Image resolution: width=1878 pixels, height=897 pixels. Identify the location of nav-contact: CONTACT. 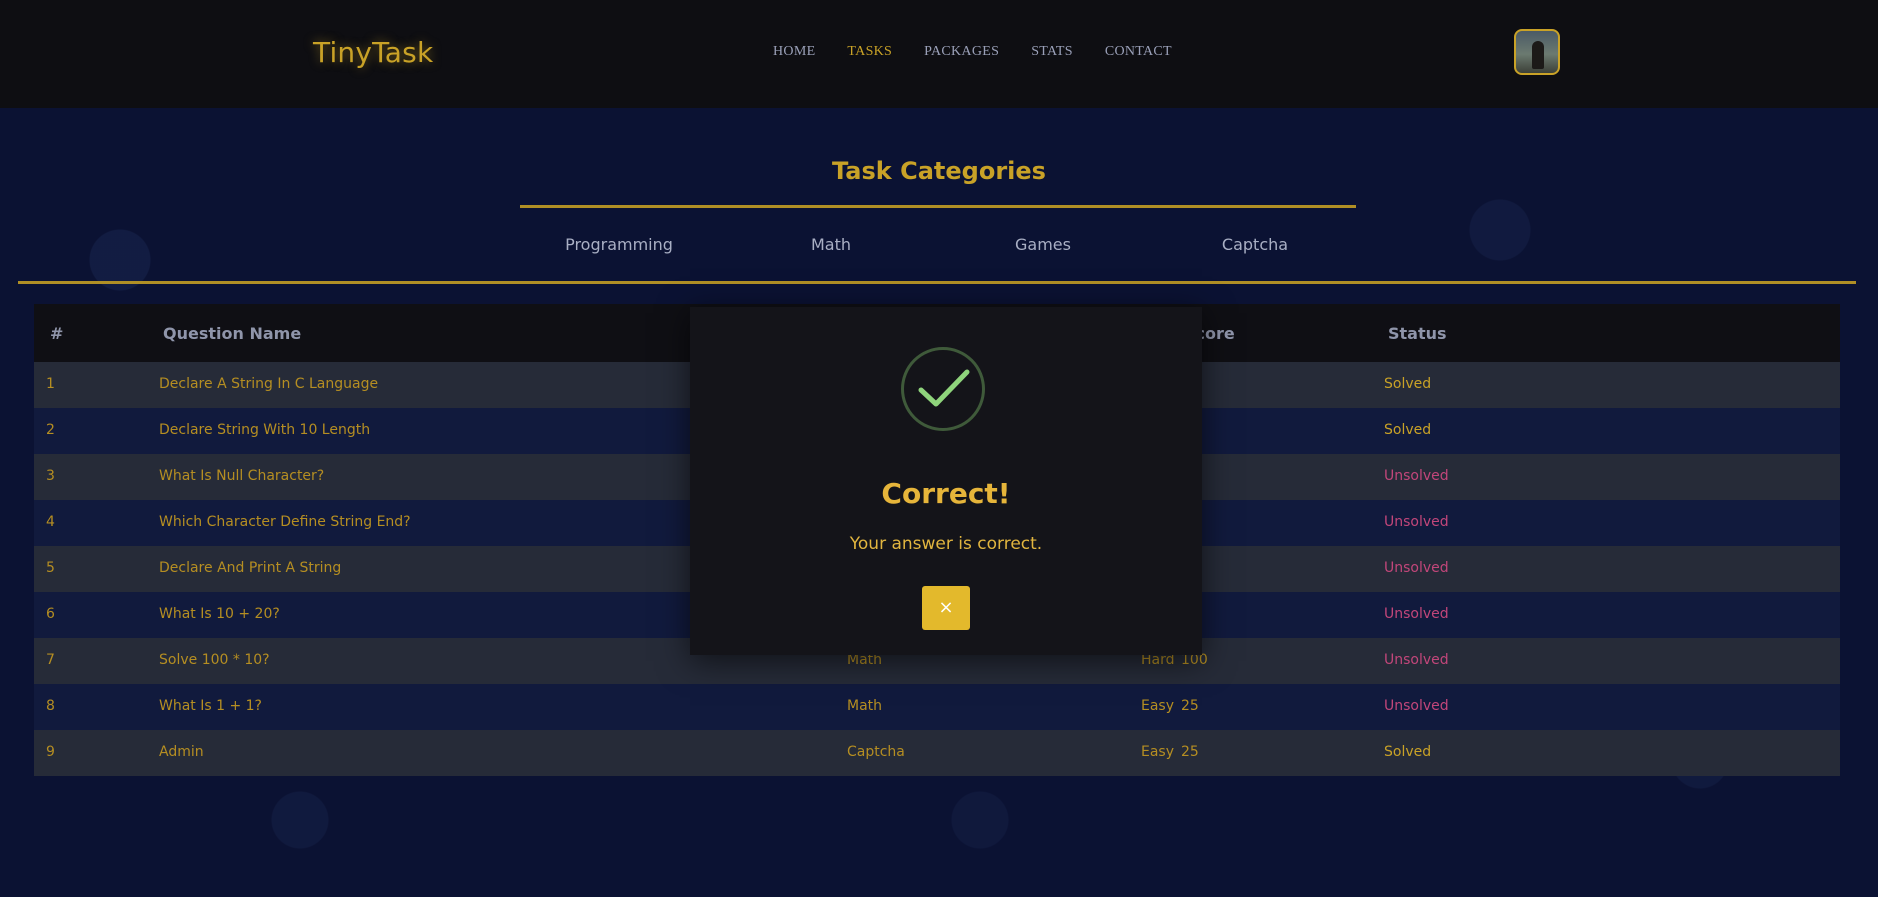
(1138, 52).